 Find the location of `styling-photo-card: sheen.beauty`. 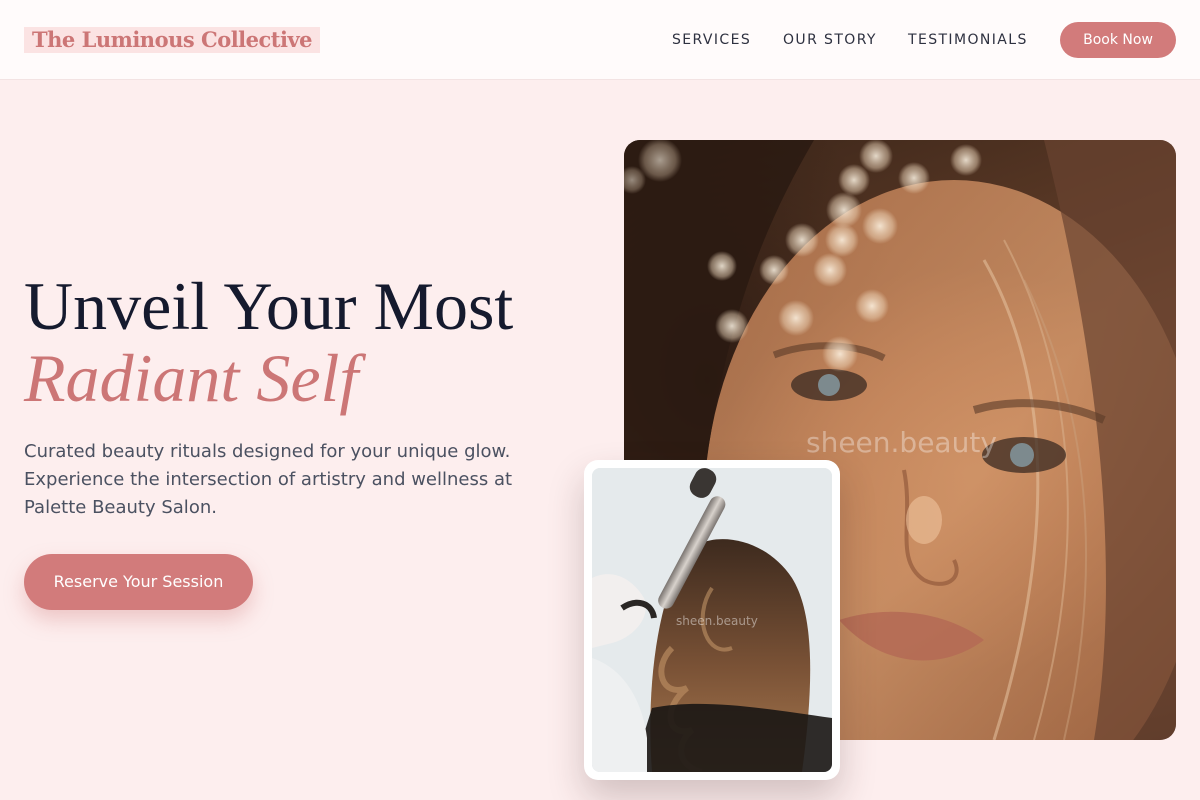

styling-photo-card: sheen.beauty is located at coordinates (712, 620).